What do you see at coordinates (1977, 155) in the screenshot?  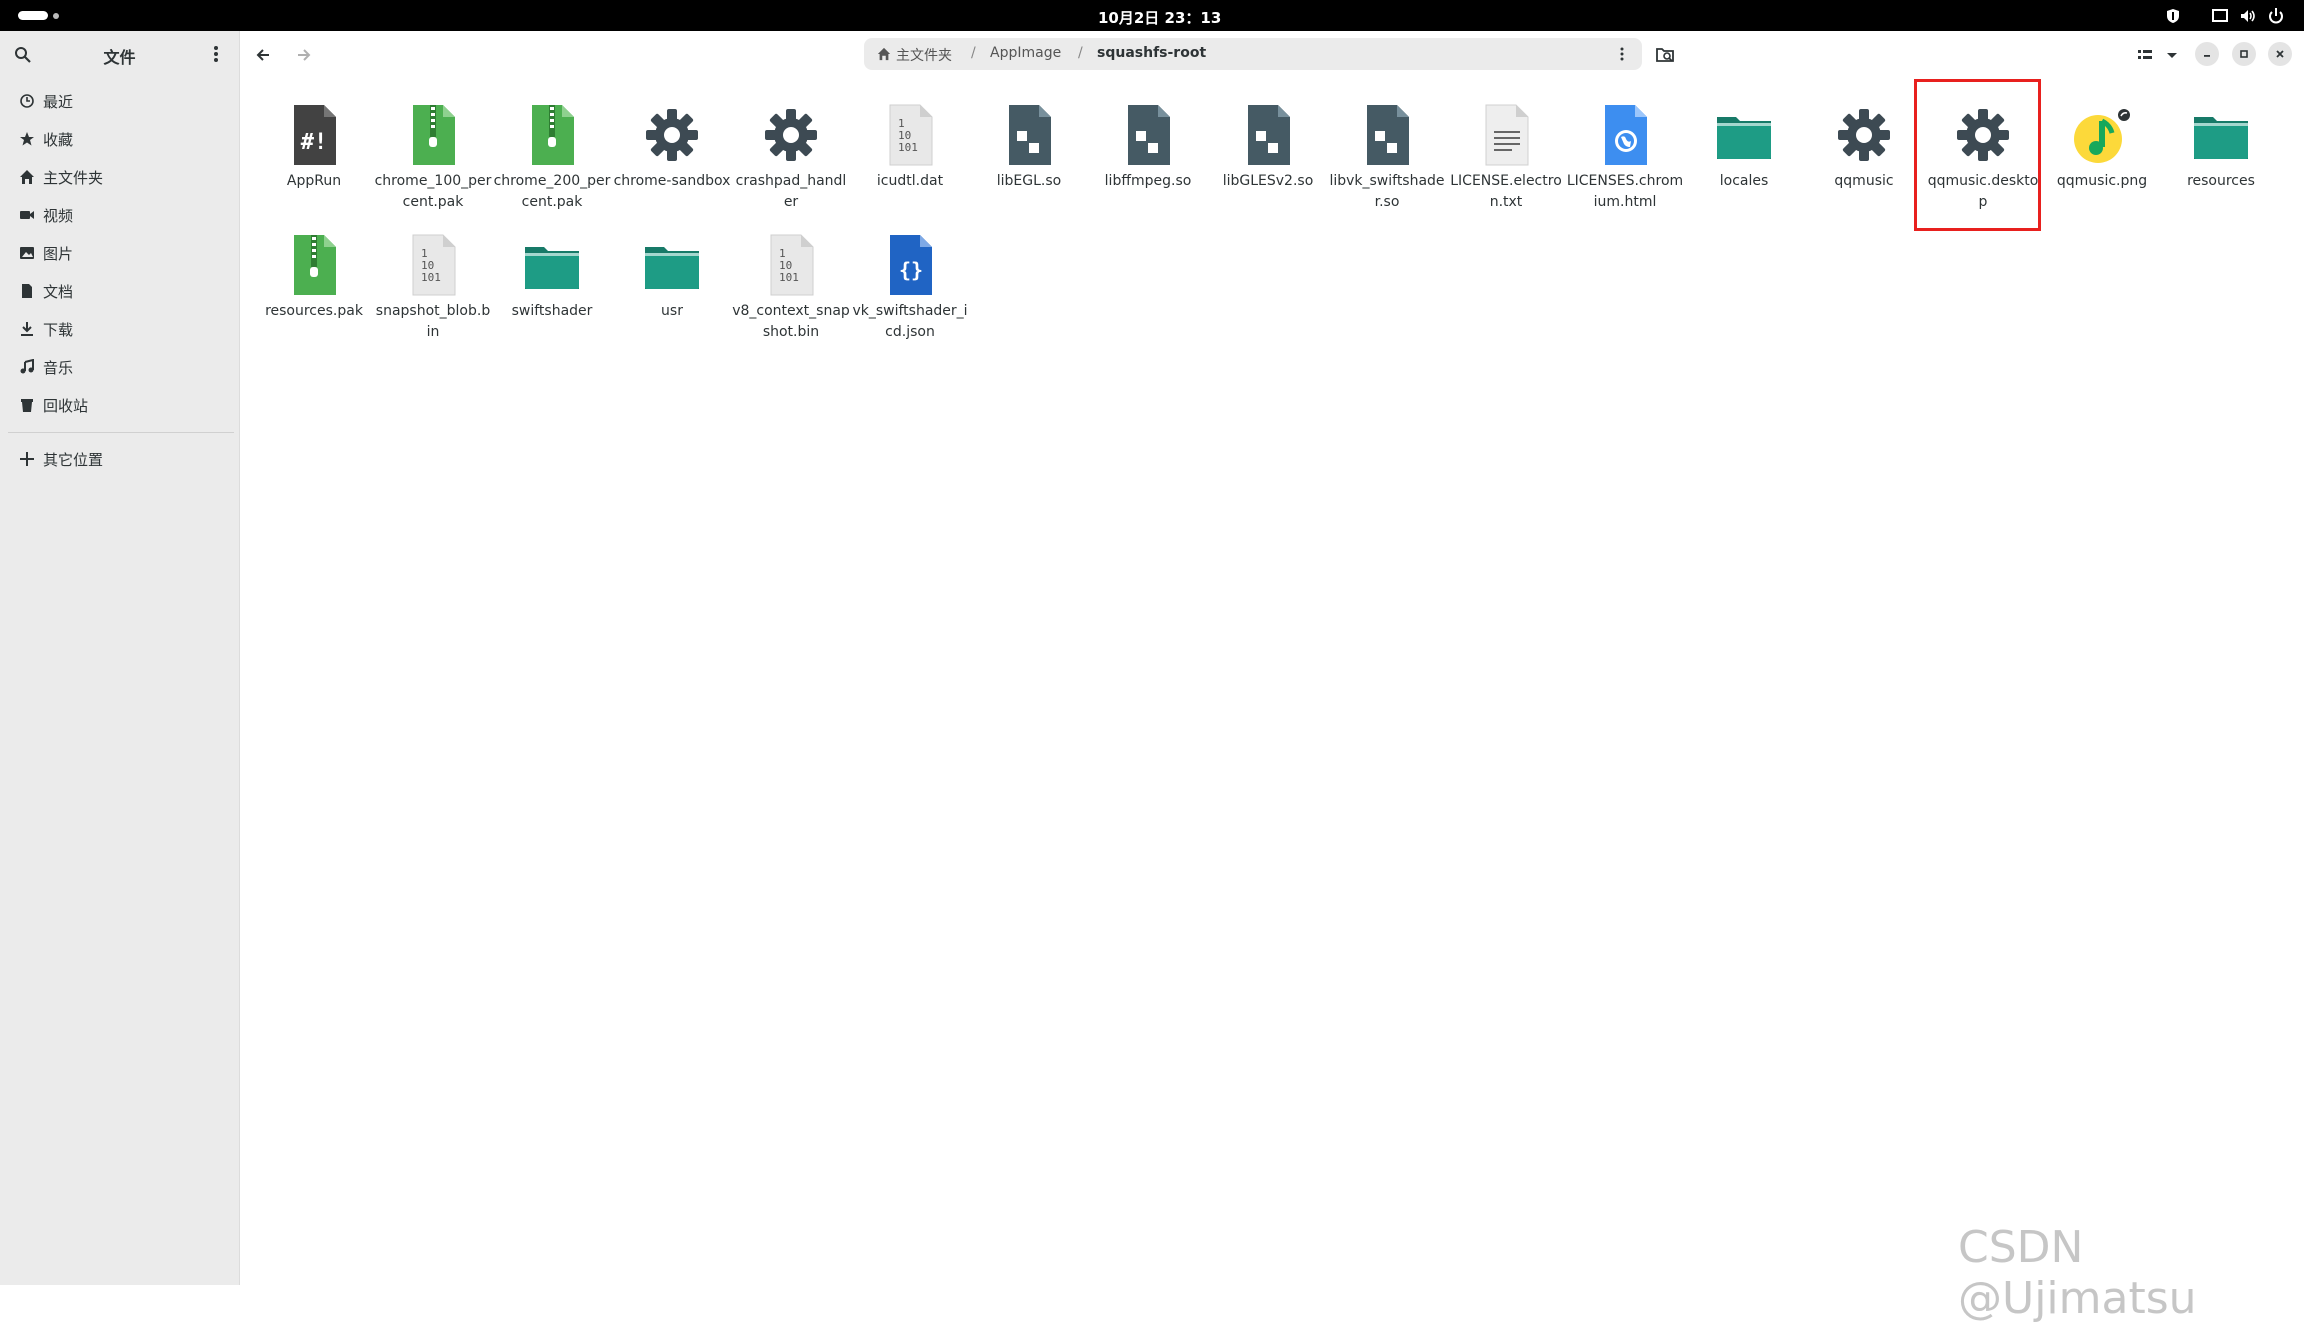 I see `selection-highlight-box` at bounding box center [1977, 155].